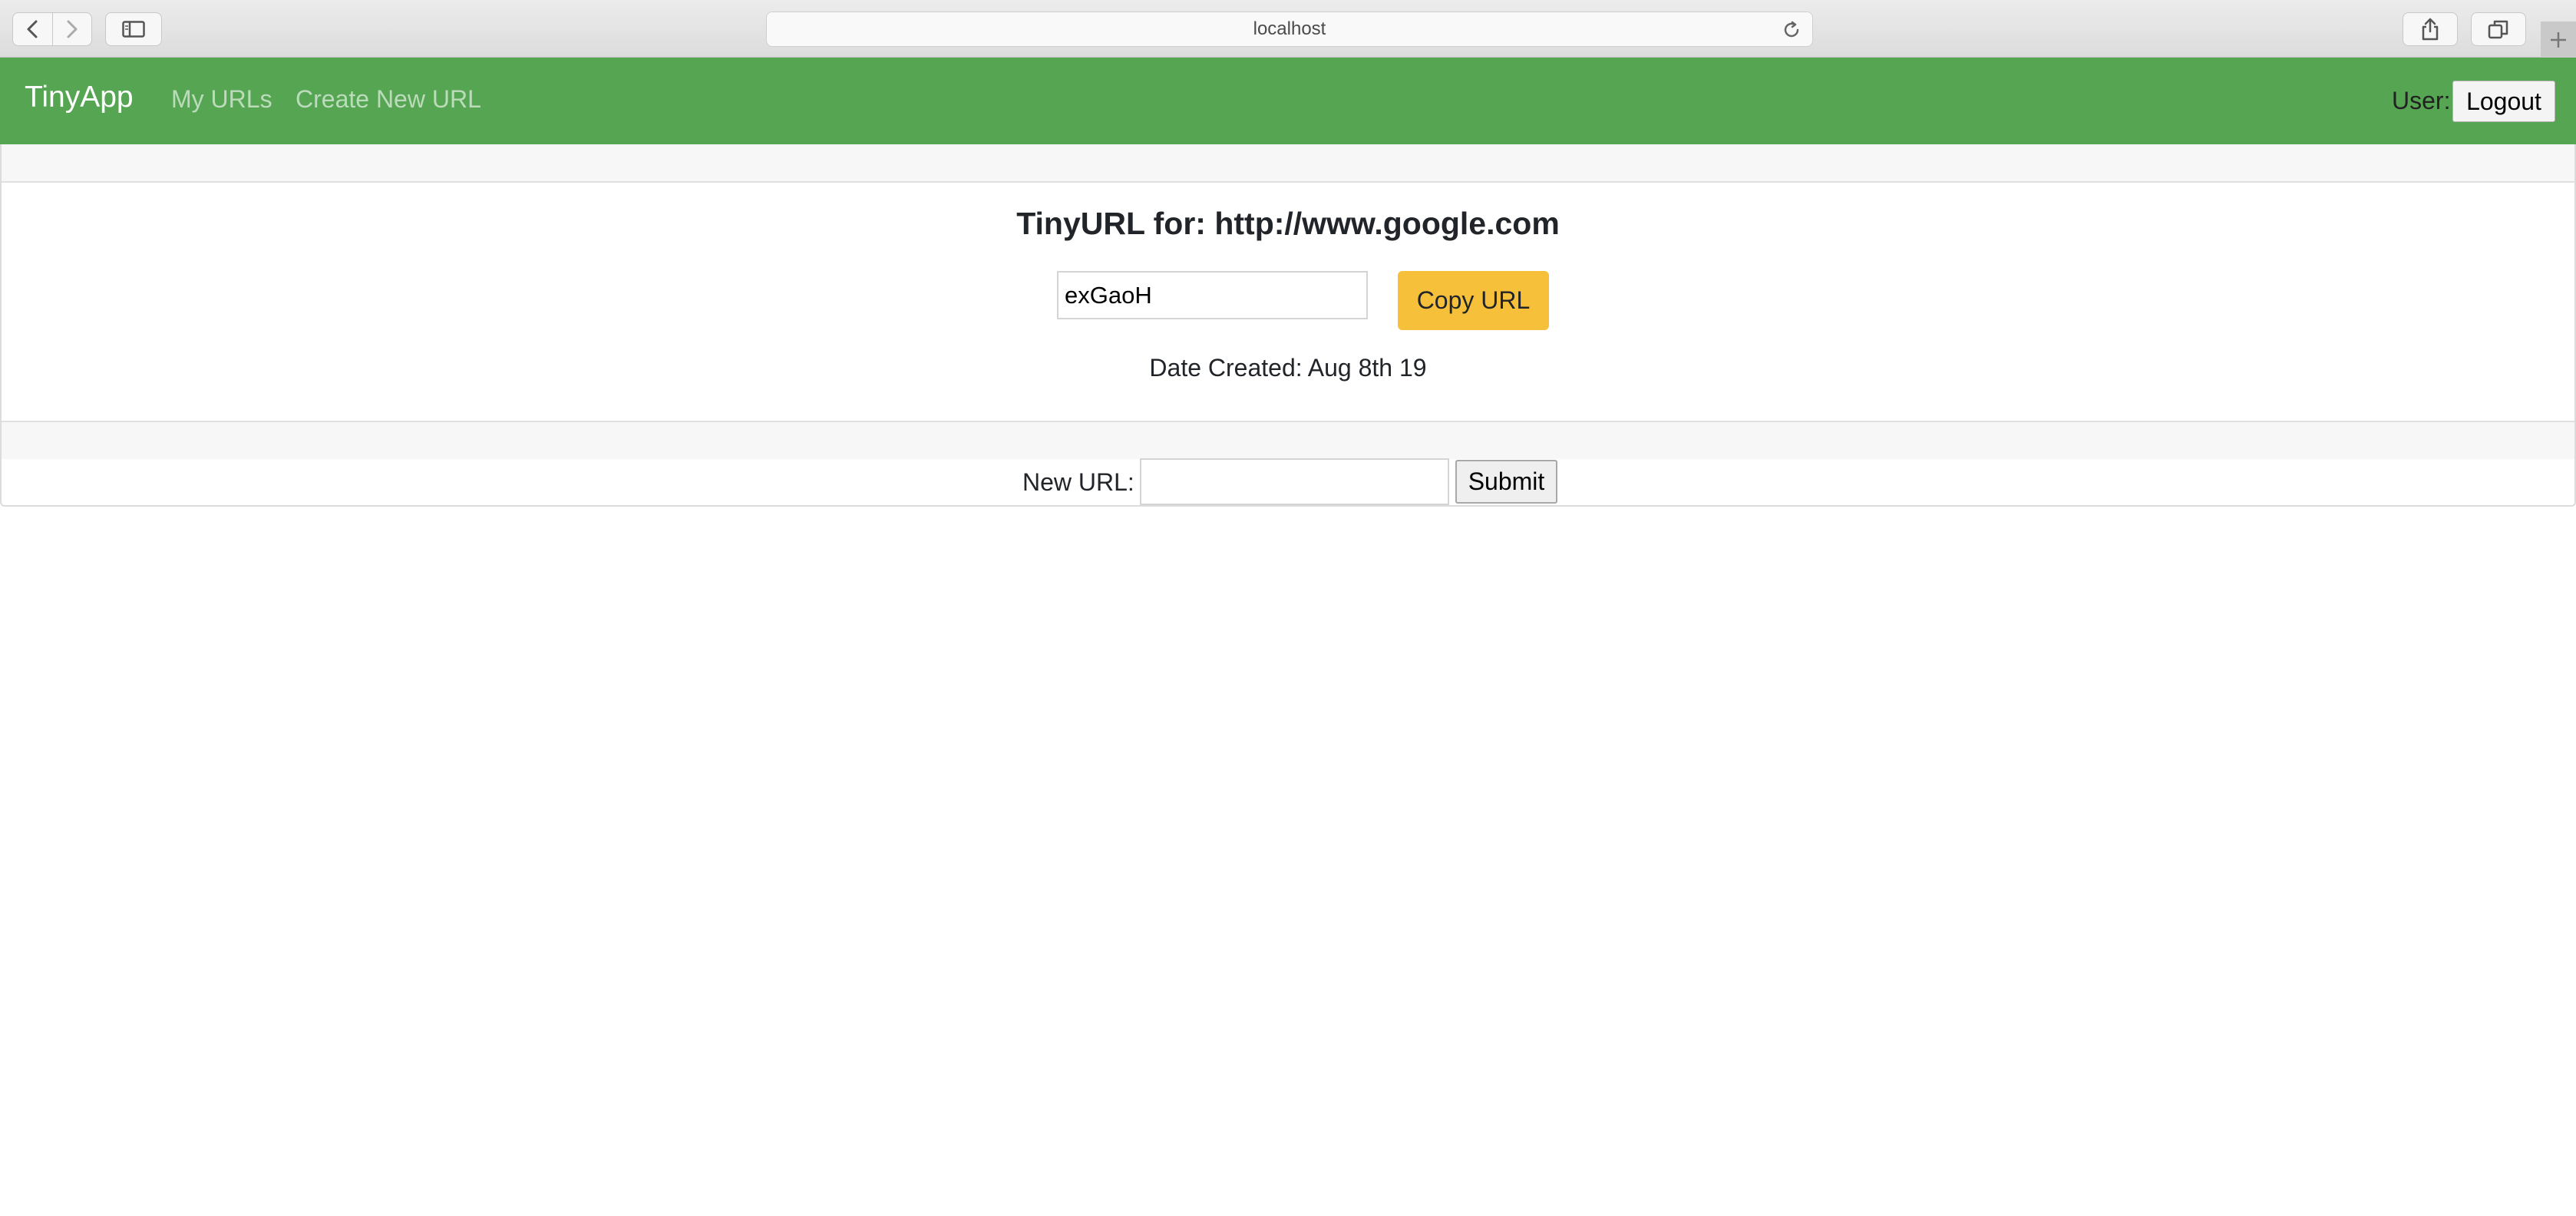 The image size is (2576, 1216). Describe the element at coordinates (1078, 482) in the screenshot. I see `new-url-label: New URL:` at that location.